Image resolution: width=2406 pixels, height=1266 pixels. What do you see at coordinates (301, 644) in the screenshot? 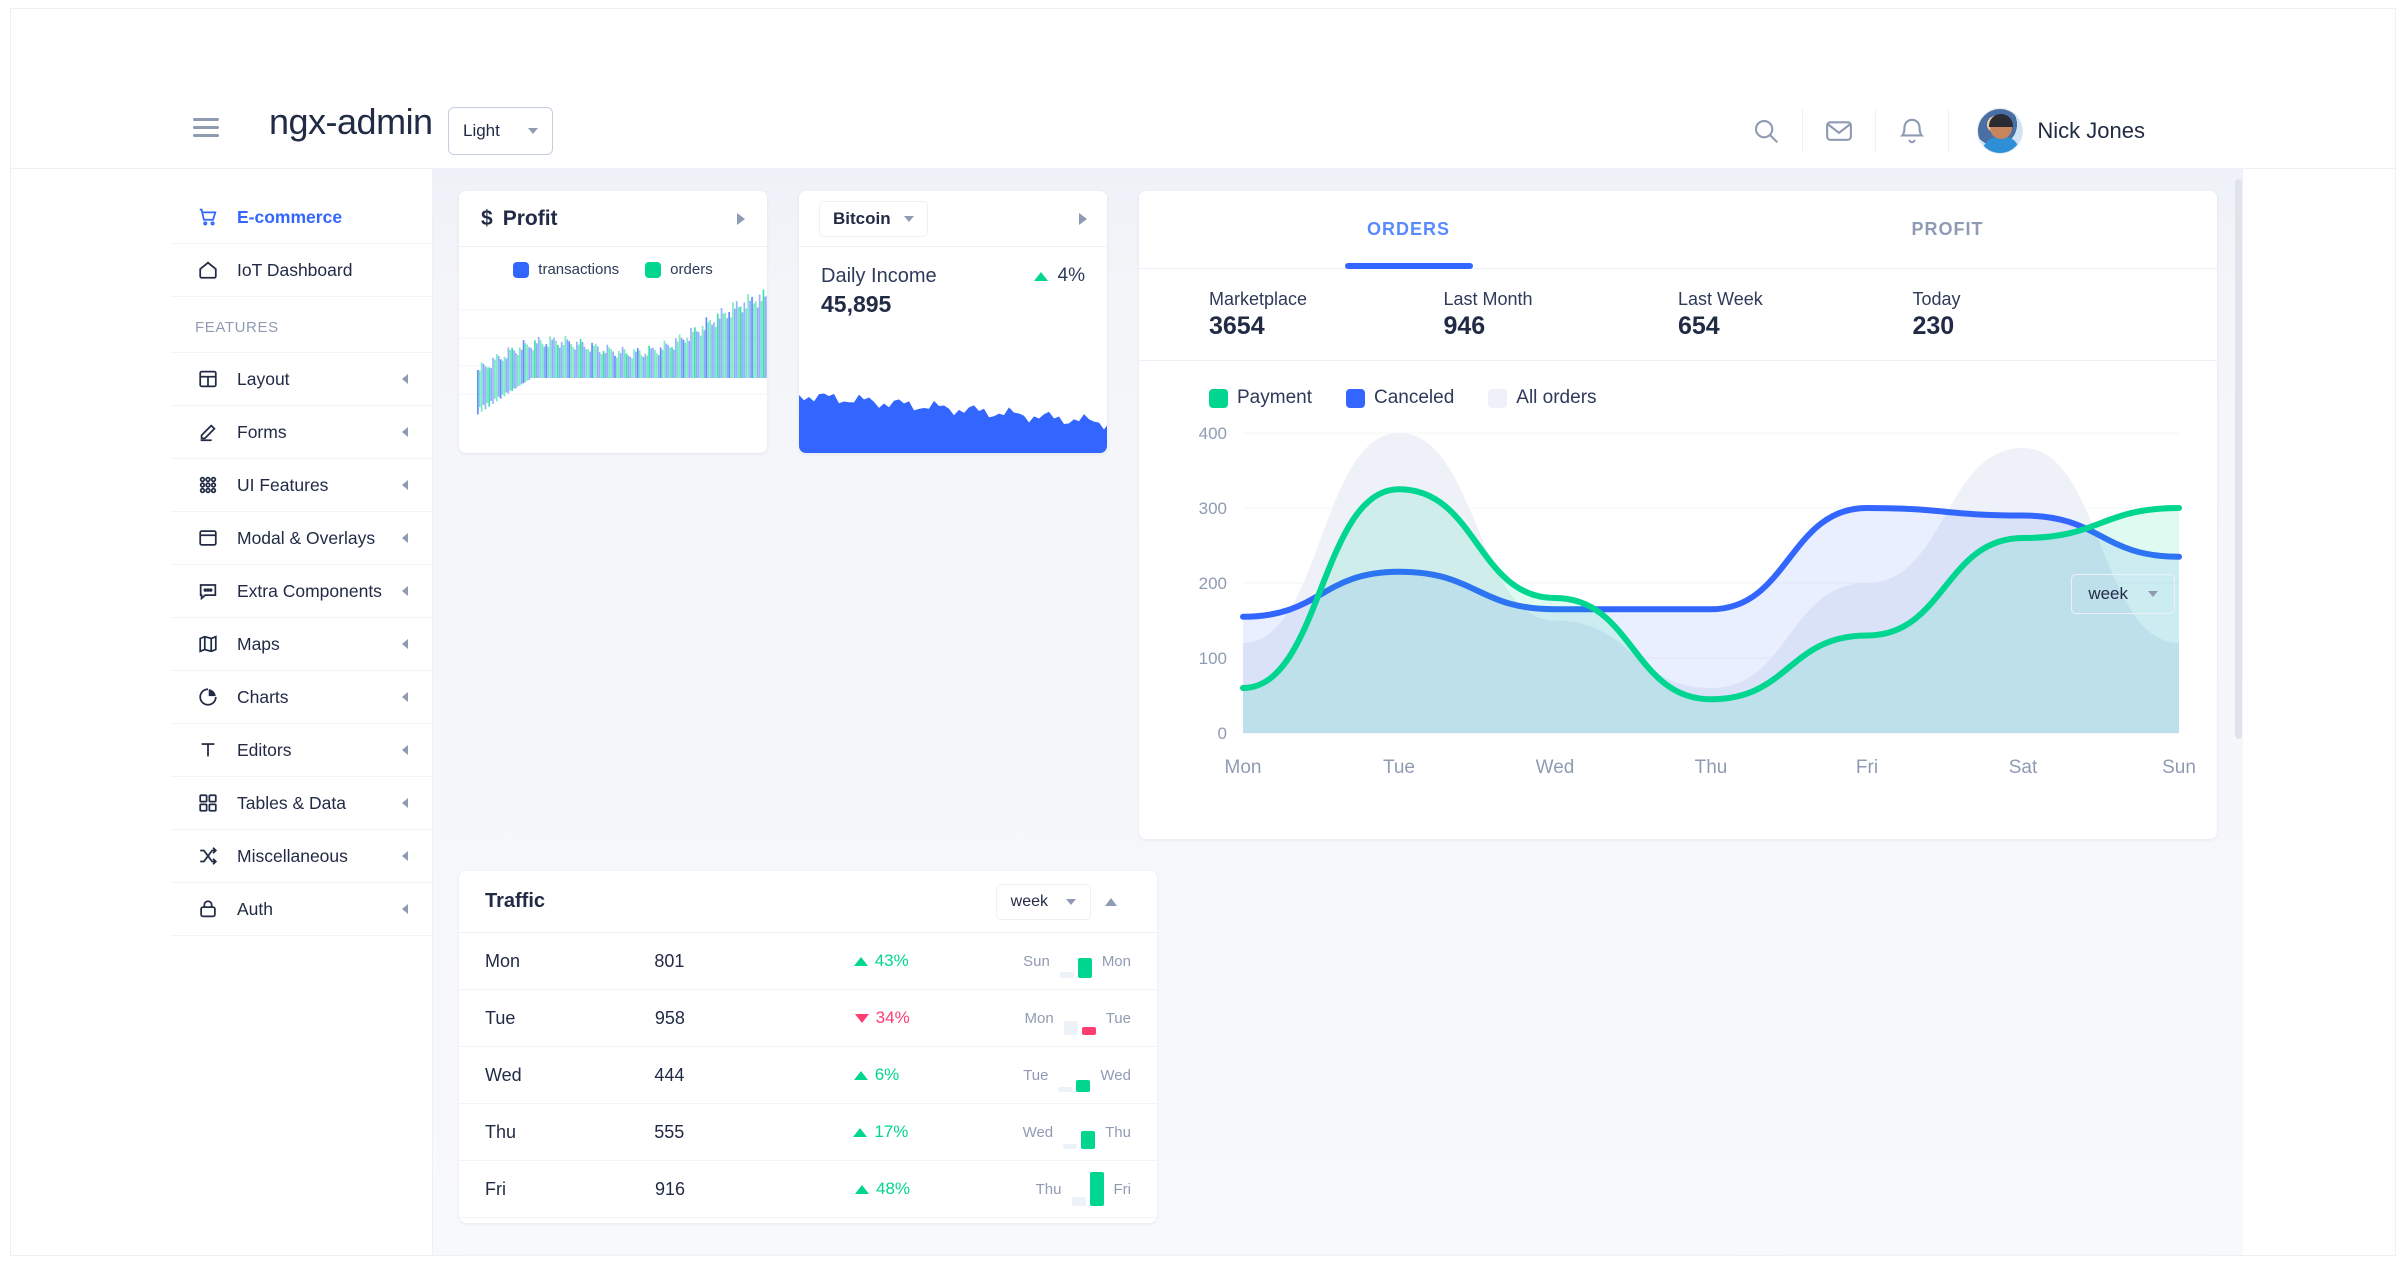
I see `sidebar-item-maps: Maps` at bounding box center [301, 644].